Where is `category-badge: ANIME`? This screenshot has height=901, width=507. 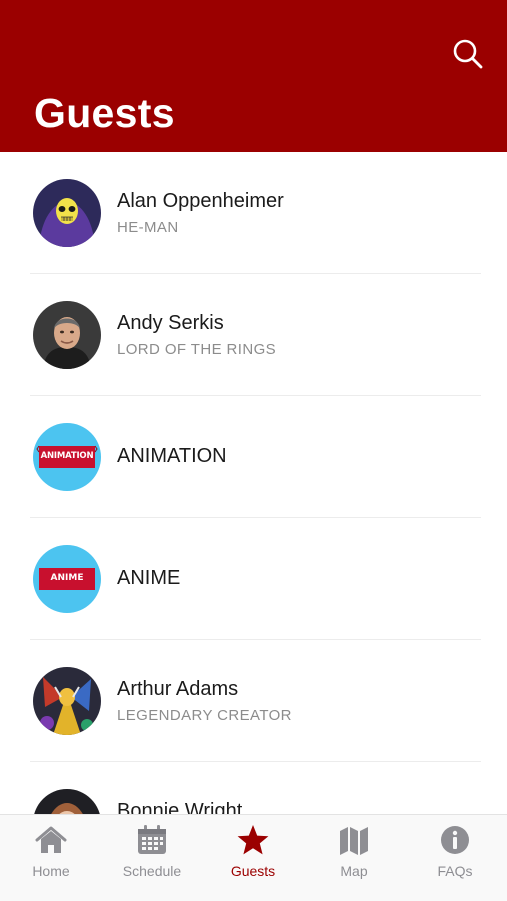 category-badge: ANIME is located at coordinates (67, 579).